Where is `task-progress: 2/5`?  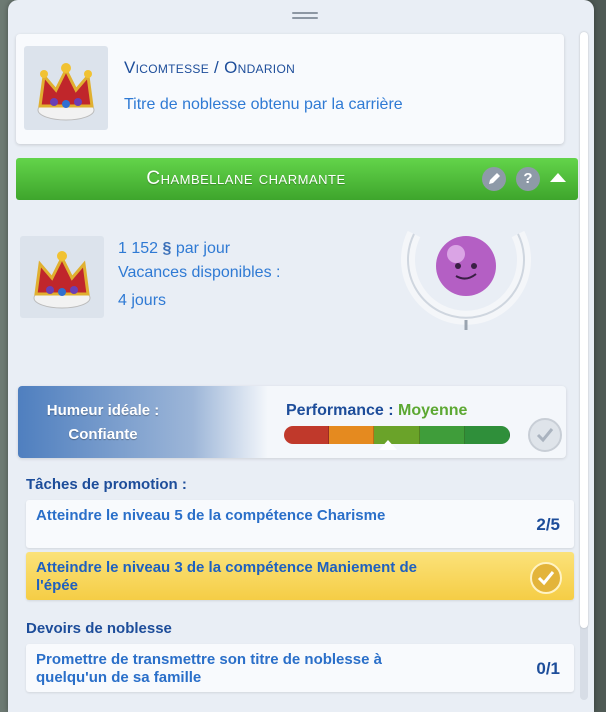
task-progress: 2/5 is located at coordinates (548, 524).